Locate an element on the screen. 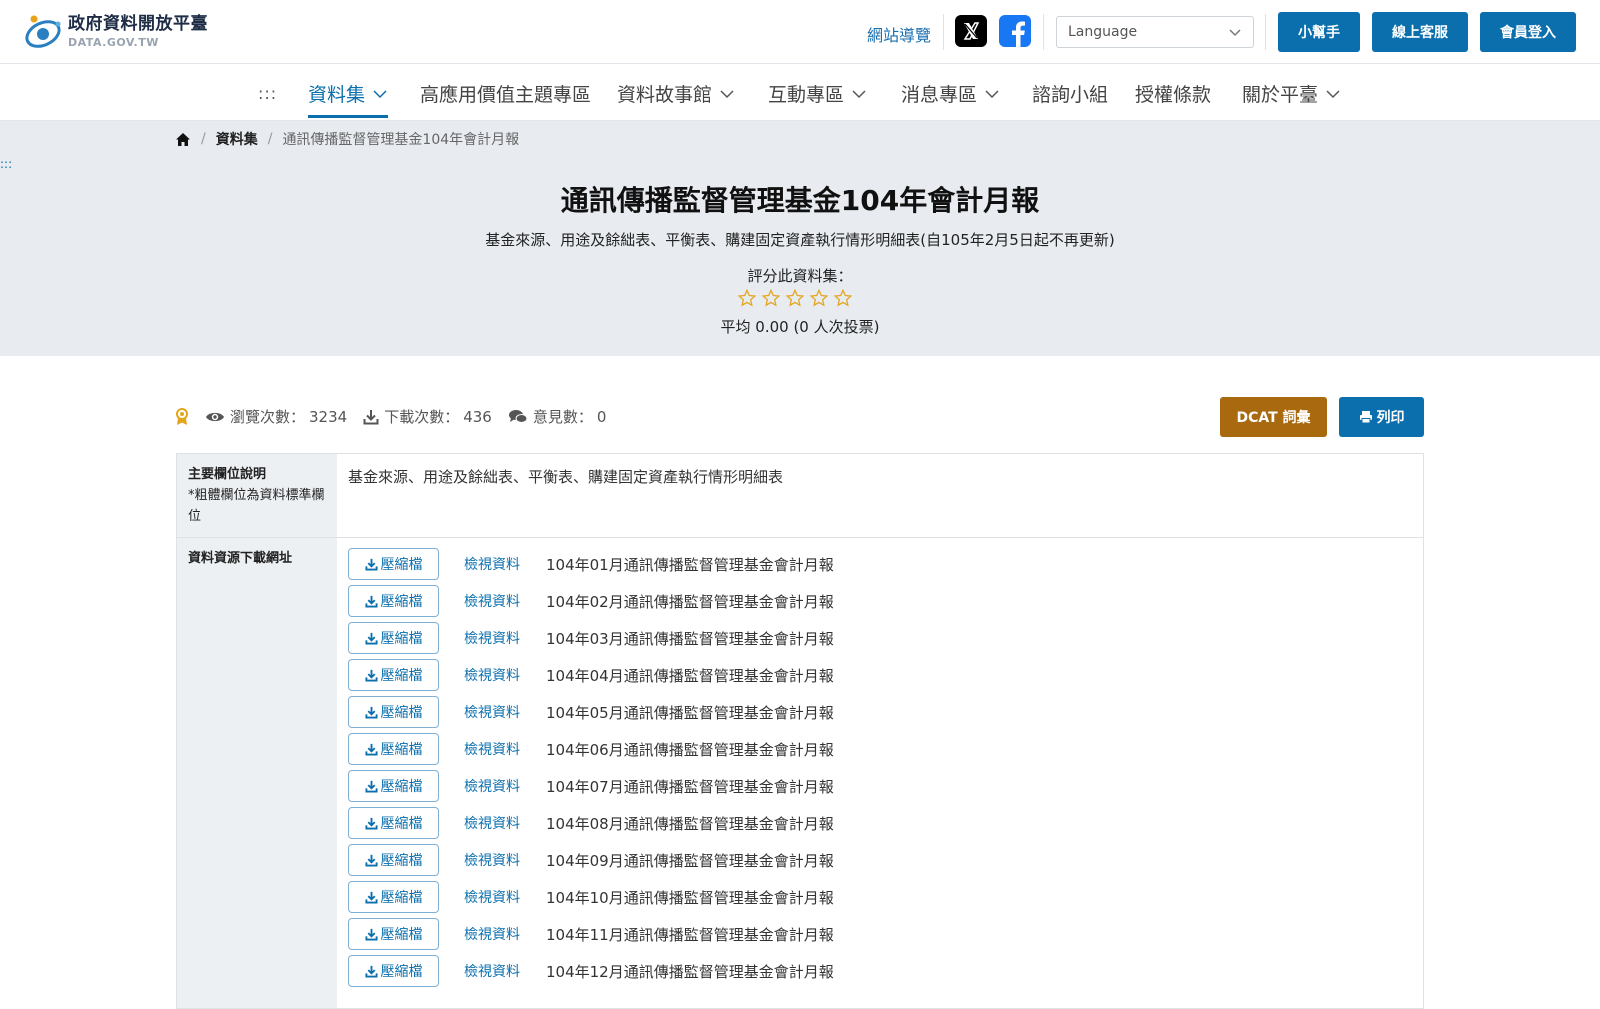 The height and width of the screenshot is (1009, 1600). nav-item-label: 互動專區 is located at coordinates (806, 95).